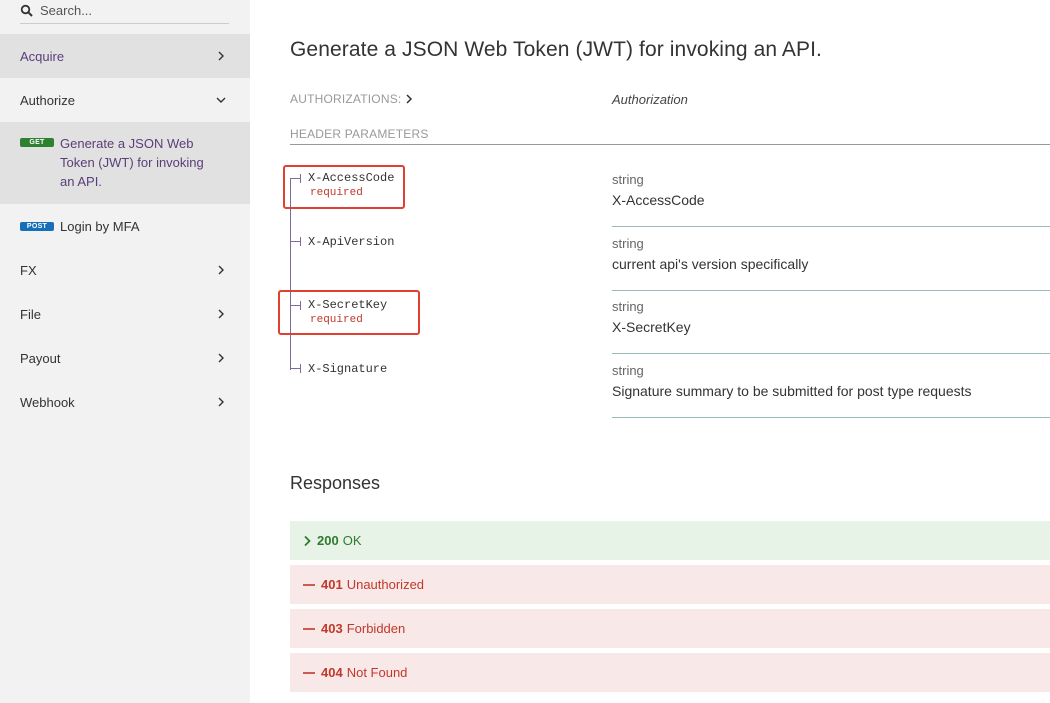 The height and width of the screenshot is (703, 1050). Describe the element at coordinates (130, 10) in the screenshot. I see `search-input` at that location.